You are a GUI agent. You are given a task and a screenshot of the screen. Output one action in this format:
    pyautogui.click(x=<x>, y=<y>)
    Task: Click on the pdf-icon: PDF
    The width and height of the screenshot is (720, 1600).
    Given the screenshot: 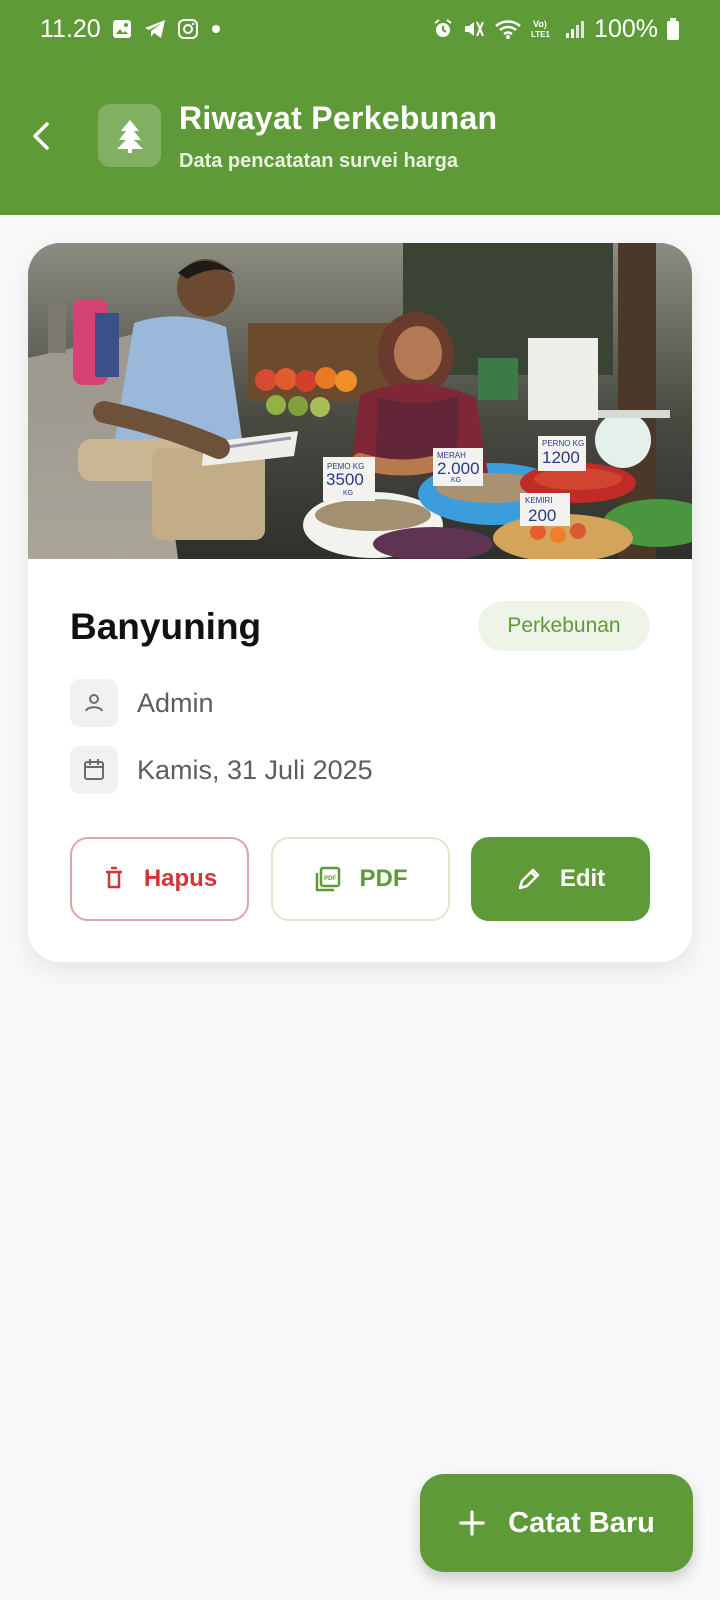 What is the action you would take?
    pyautogui.click(x=327, y=879)
    